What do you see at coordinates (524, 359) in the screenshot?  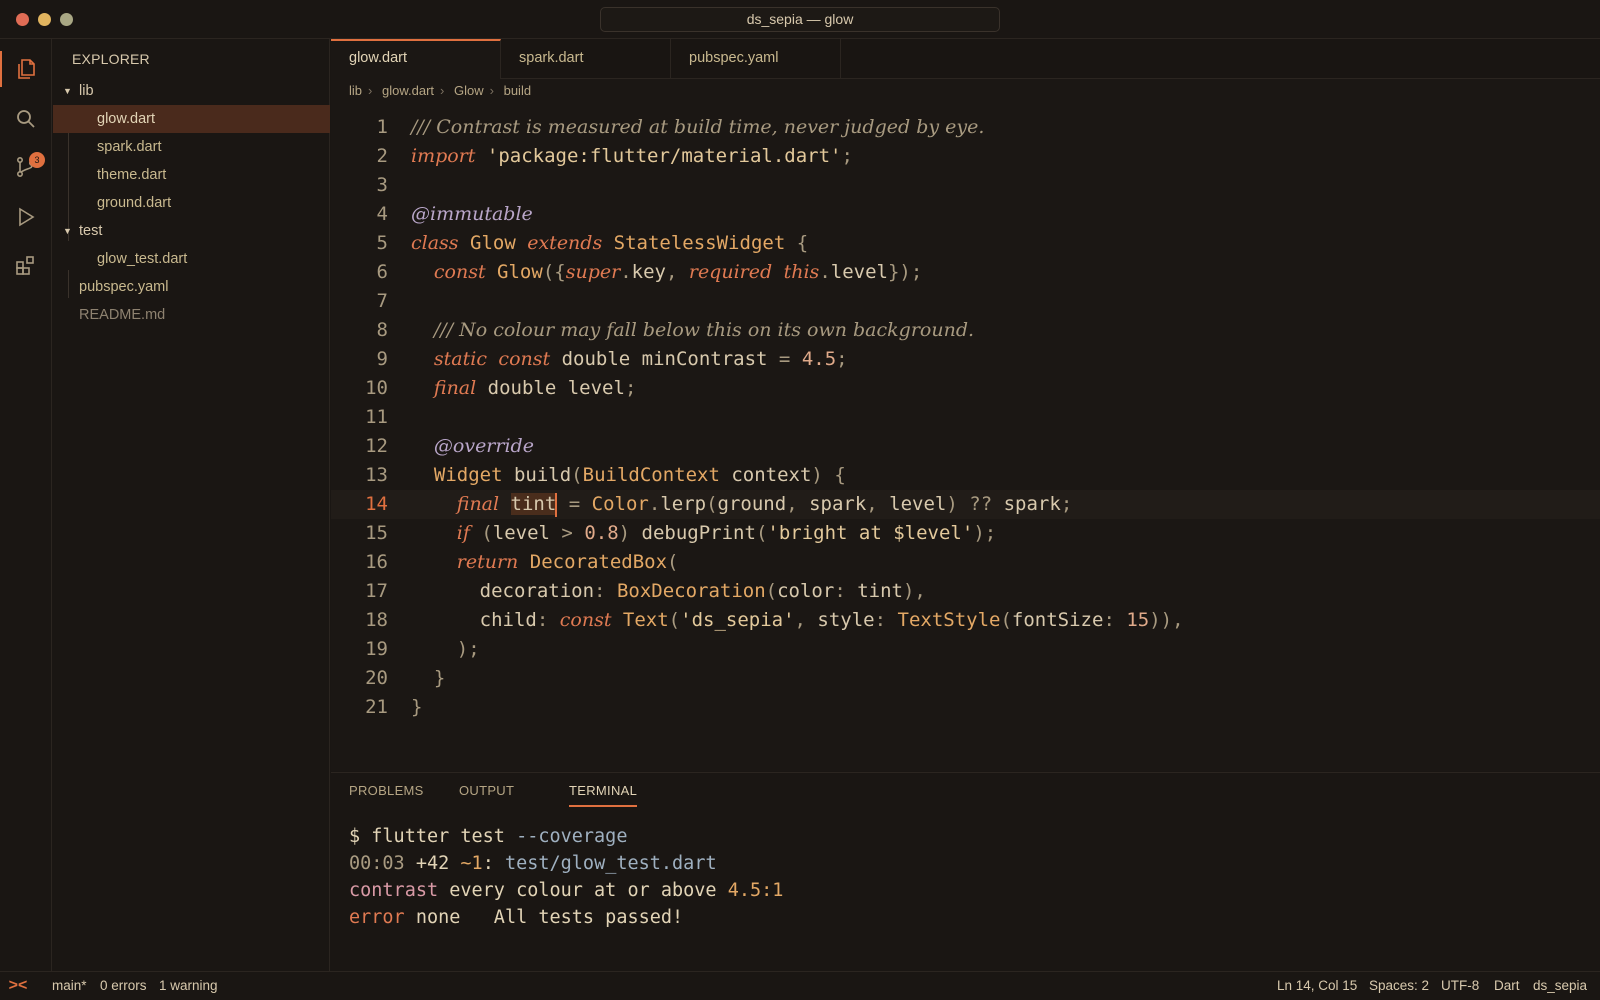 I see `keyword-token: const` at bounding box center [524, 359].